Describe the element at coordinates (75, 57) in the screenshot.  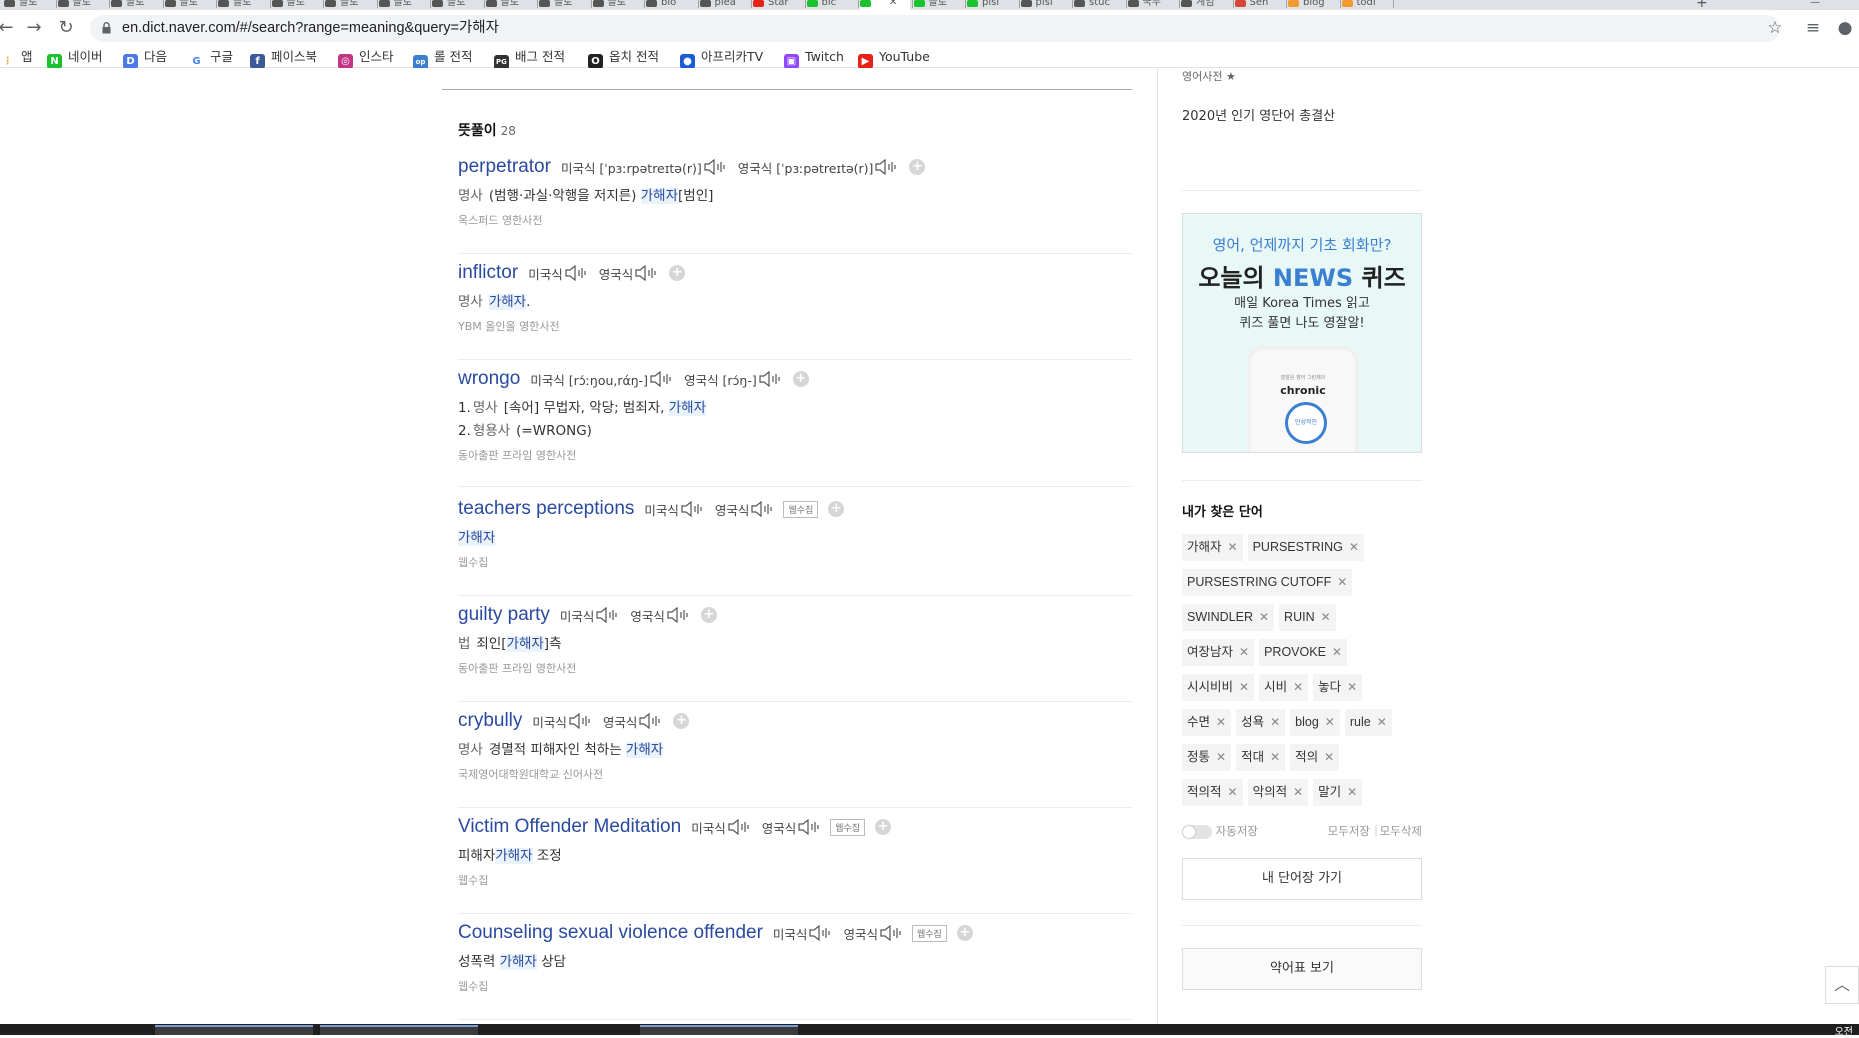
I see `bookmark-2: N 네이버` at that location.